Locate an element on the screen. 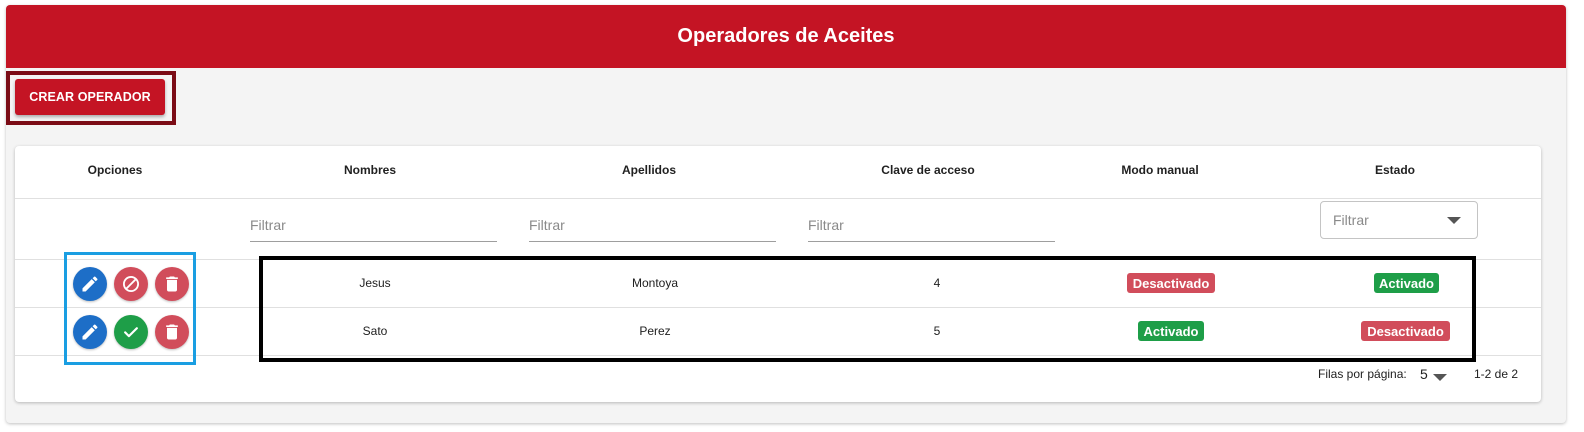 The height and width of the screenshot is (432, 1584). options-highlight is located at coordinates (130, 308).